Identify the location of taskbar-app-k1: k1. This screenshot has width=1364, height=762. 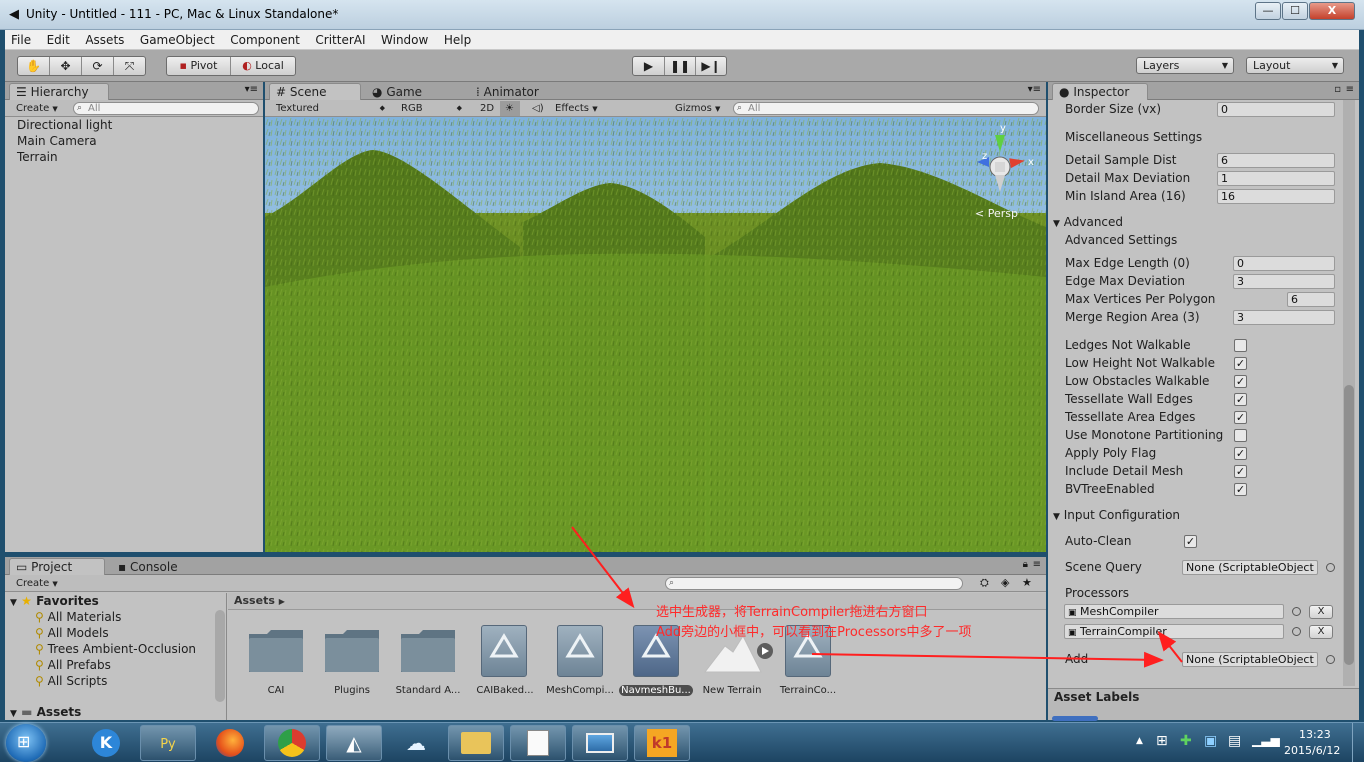
(662, 743).